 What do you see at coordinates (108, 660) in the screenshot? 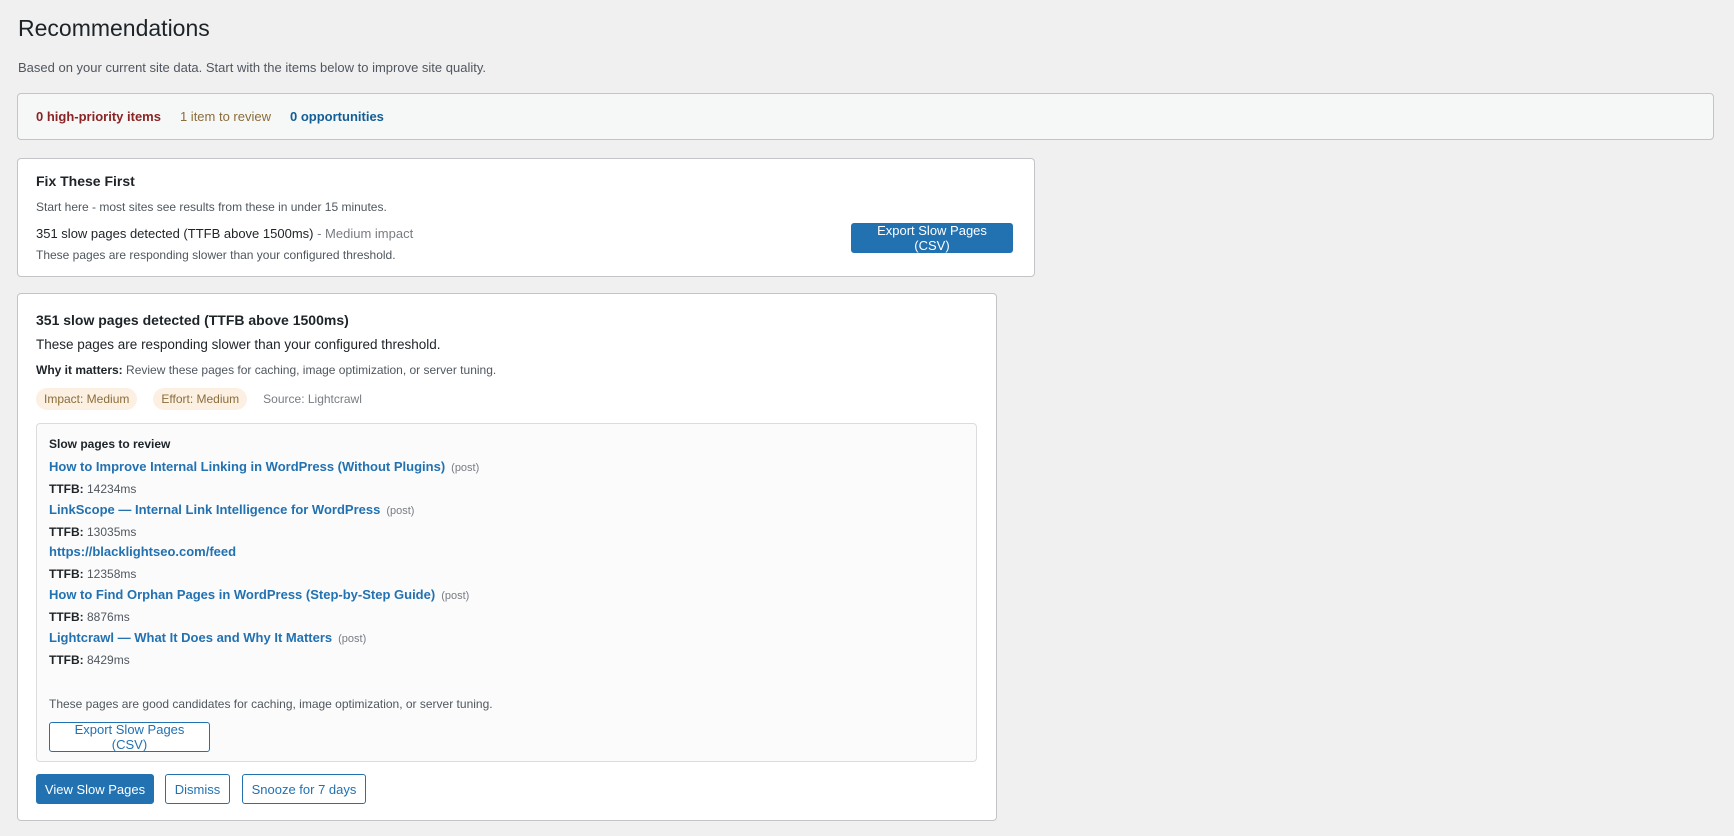
I see `ttfb-value: 8429ms` at bounding box center [108, 660].